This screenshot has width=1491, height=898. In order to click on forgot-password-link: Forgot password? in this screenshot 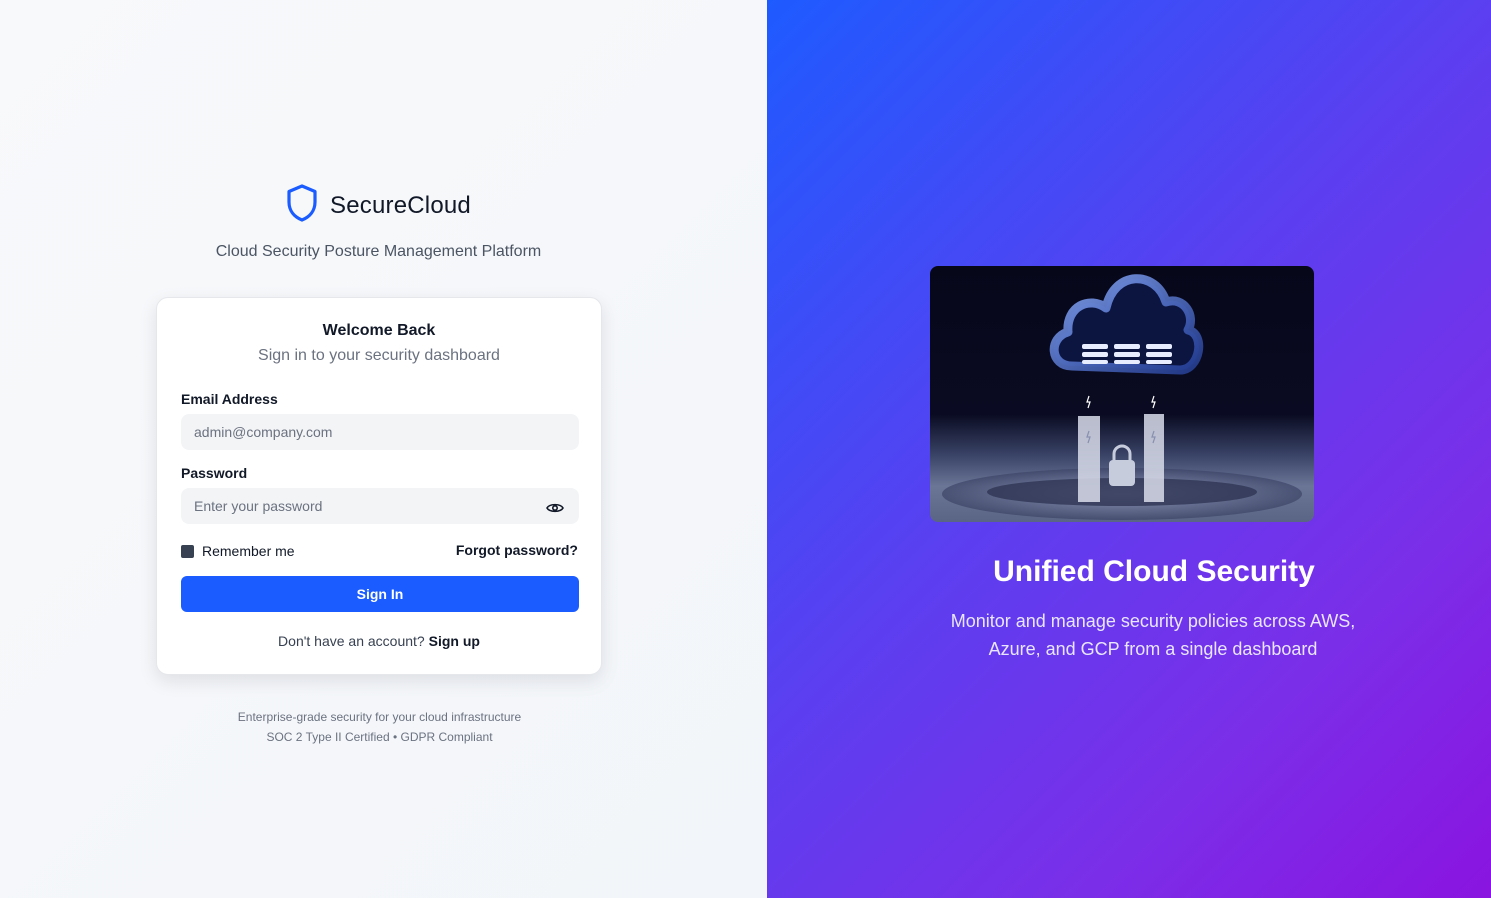, I will do `click(517, 550)`.